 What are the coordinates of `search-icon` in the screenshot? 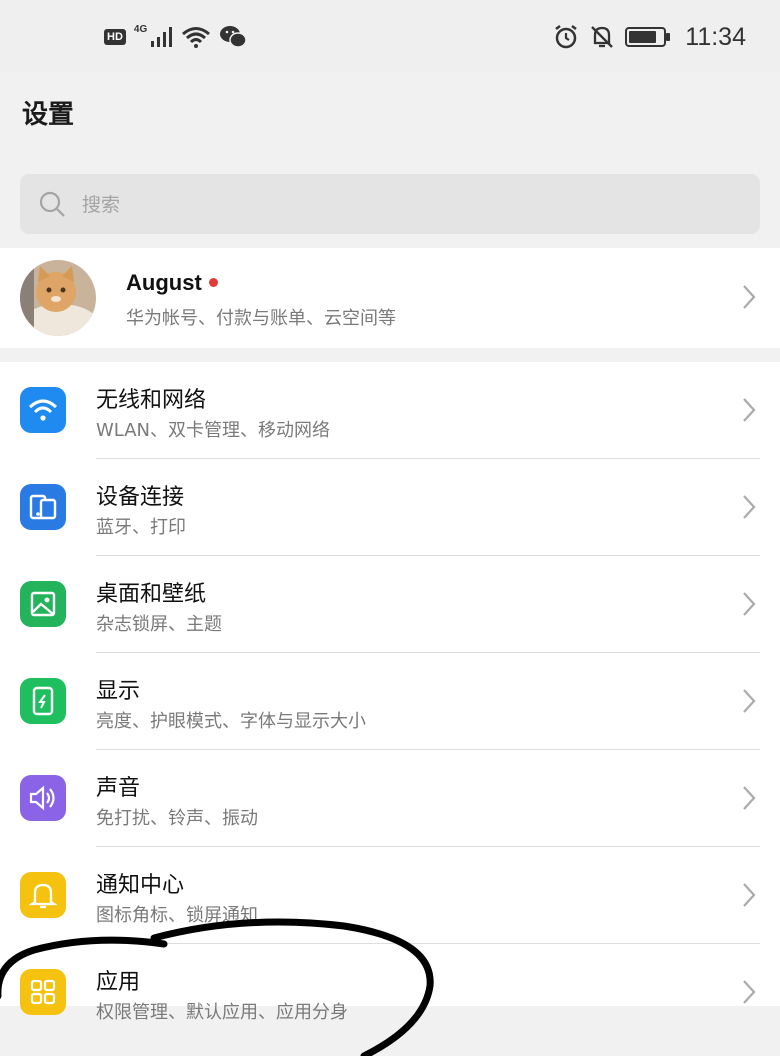 It's located at (52, 204).